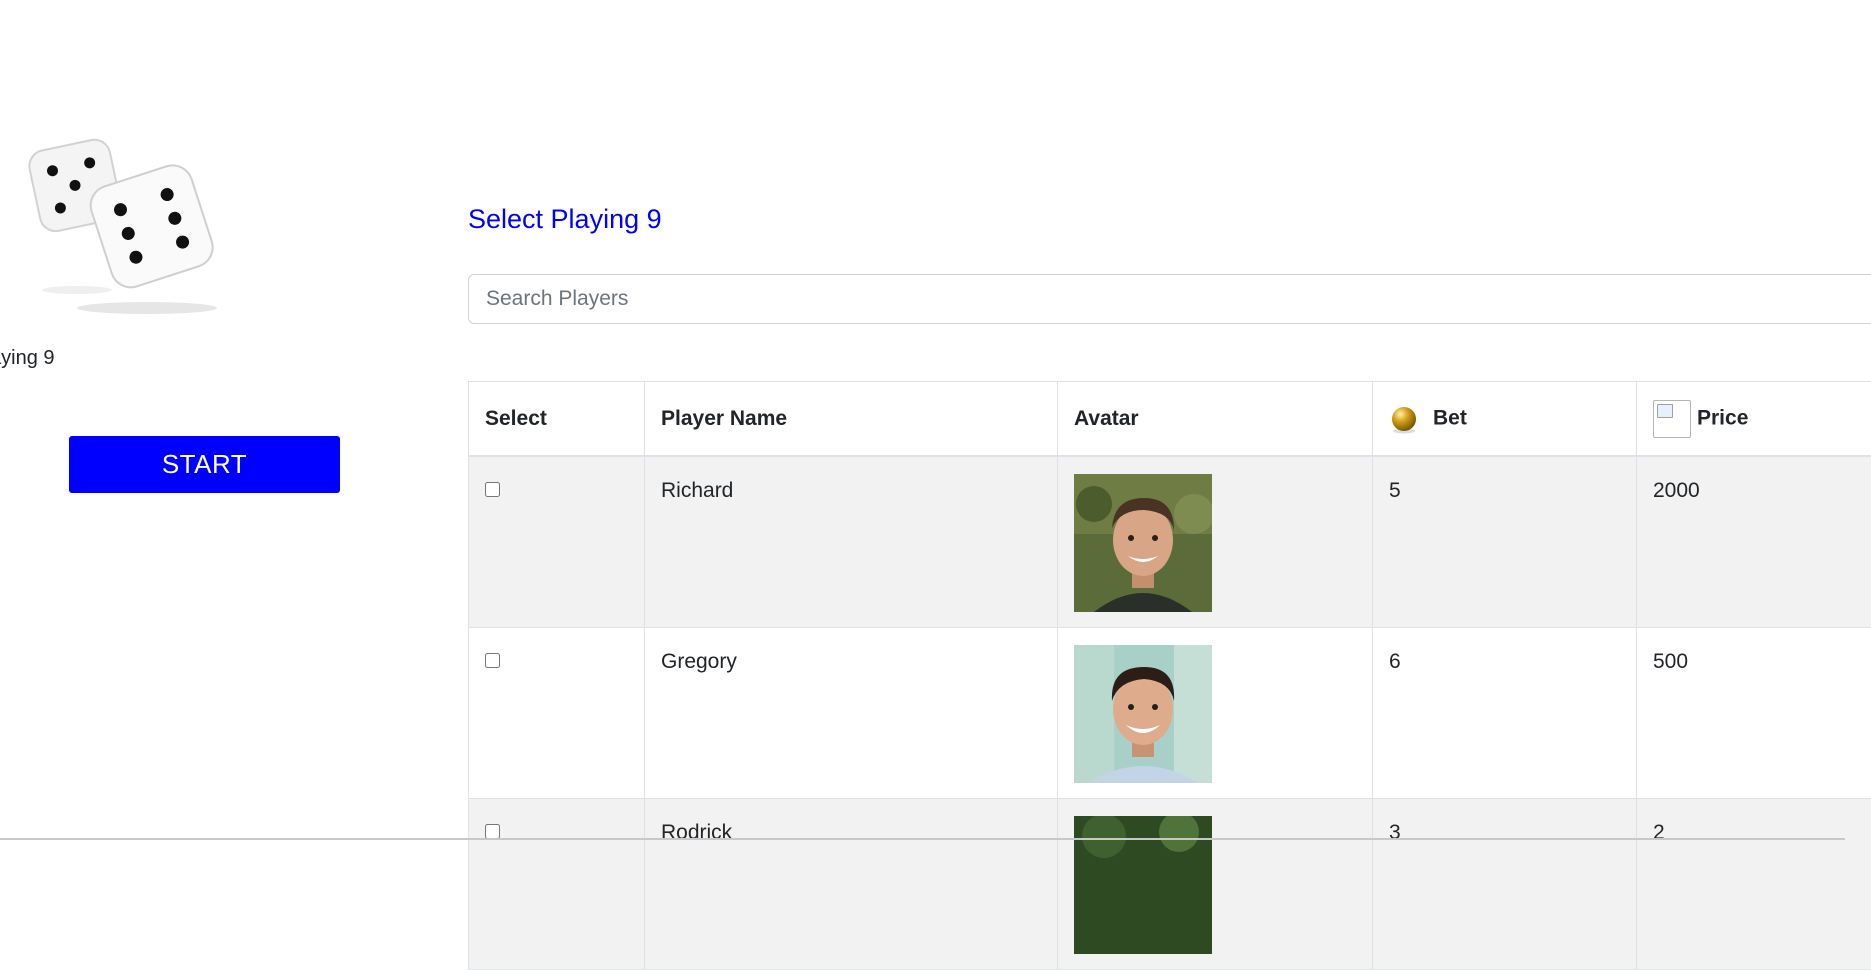 Image resolution: width=1871 pixels, height=970 pixels. What do you see at coordinates (127, 225) in the screenshot?
I see `dice-logo` at bounding box center [127, 225].